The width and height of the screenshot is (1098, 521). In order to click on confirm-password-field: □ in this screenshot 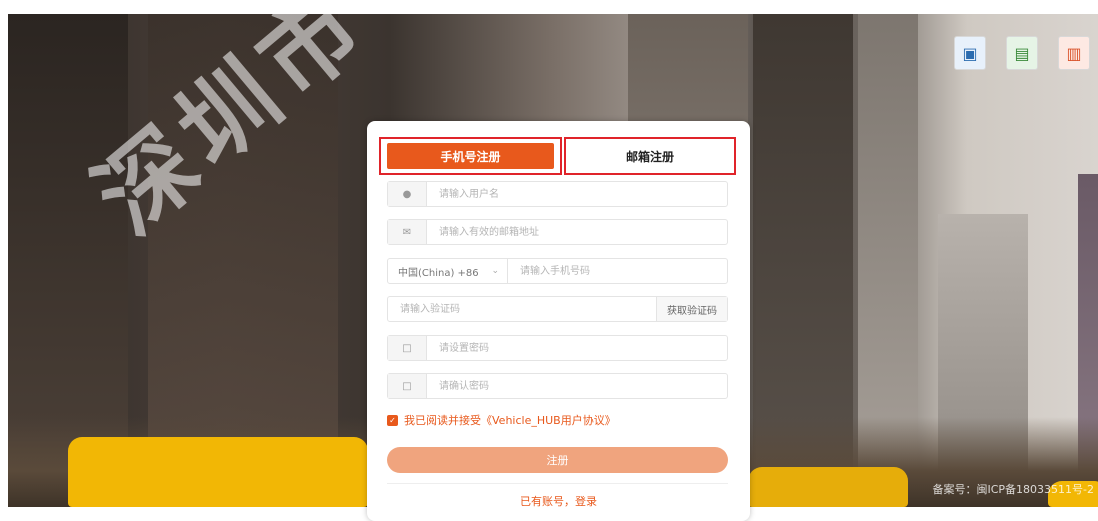, I will do `click(557, 386)`.